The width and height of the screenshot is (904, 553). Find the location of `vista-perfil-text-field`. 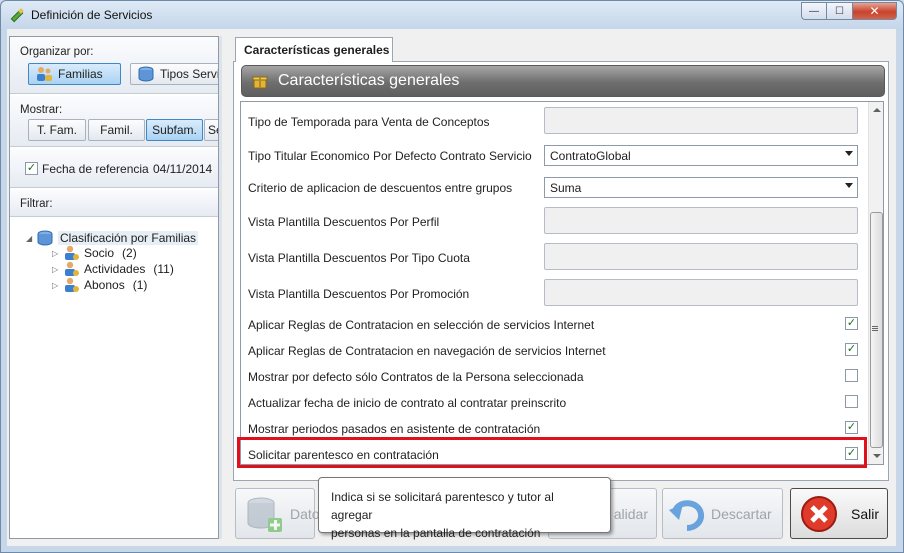

vista-perfil-text-field is located at coordinates (701, 220).